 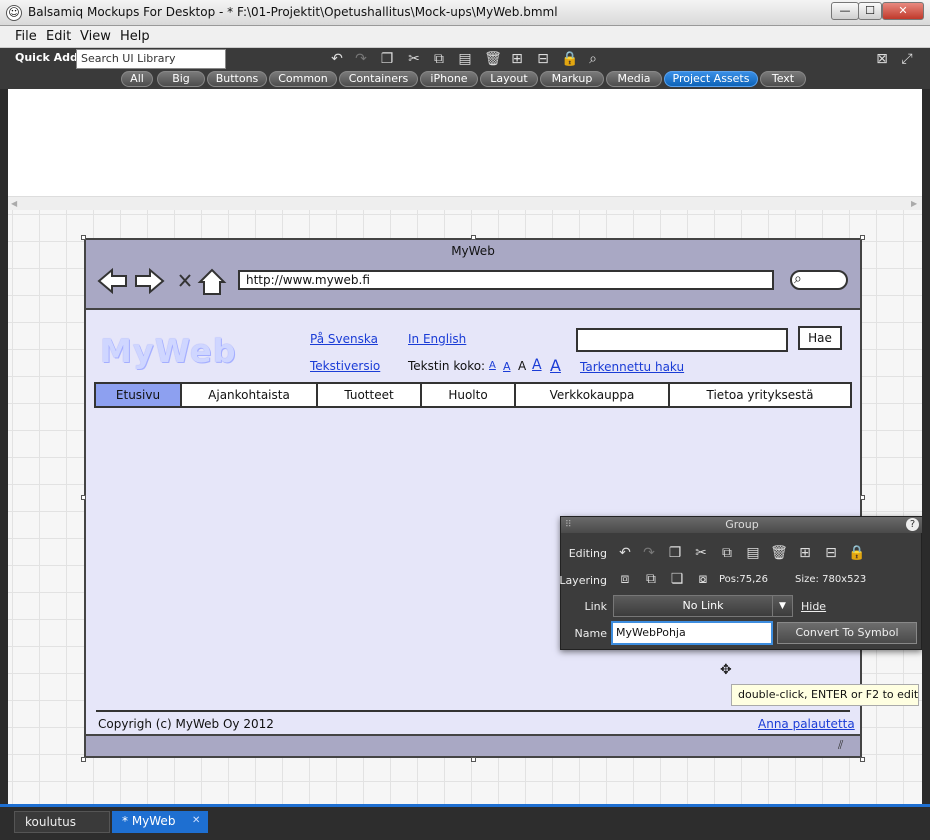 What do you see at coordinates (813, 606) in the screenshot?
I see `hide-link: Hide` at bounding box center [813, 606].